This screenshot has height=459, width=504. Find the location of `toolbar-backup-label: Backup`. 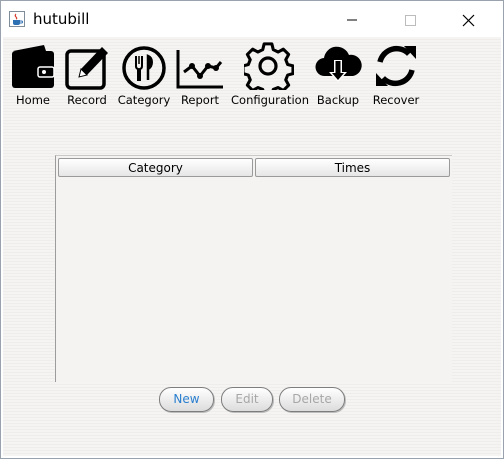

toolbar-backup-label: Backup is located at coordinates (338, 100).